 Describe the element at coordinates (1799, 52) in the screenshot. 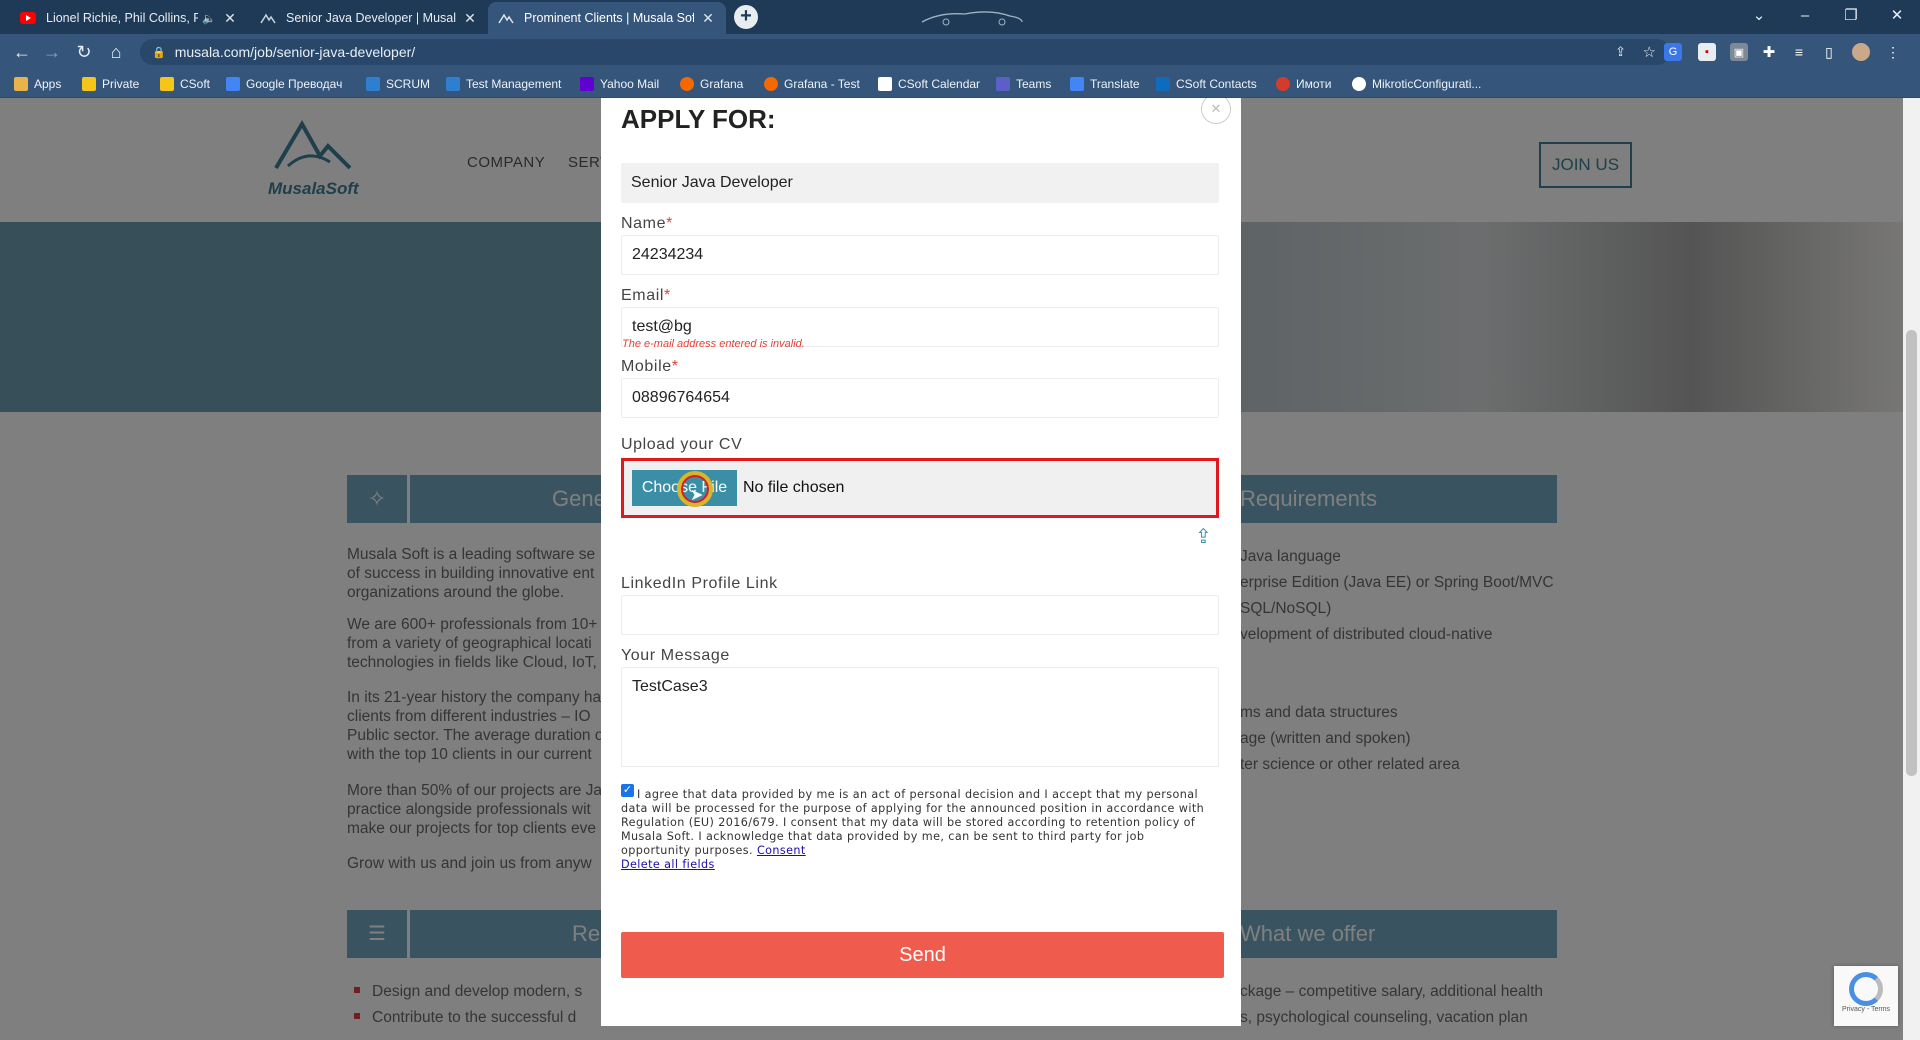

I see `reading-list-icon: ≡` at that location.